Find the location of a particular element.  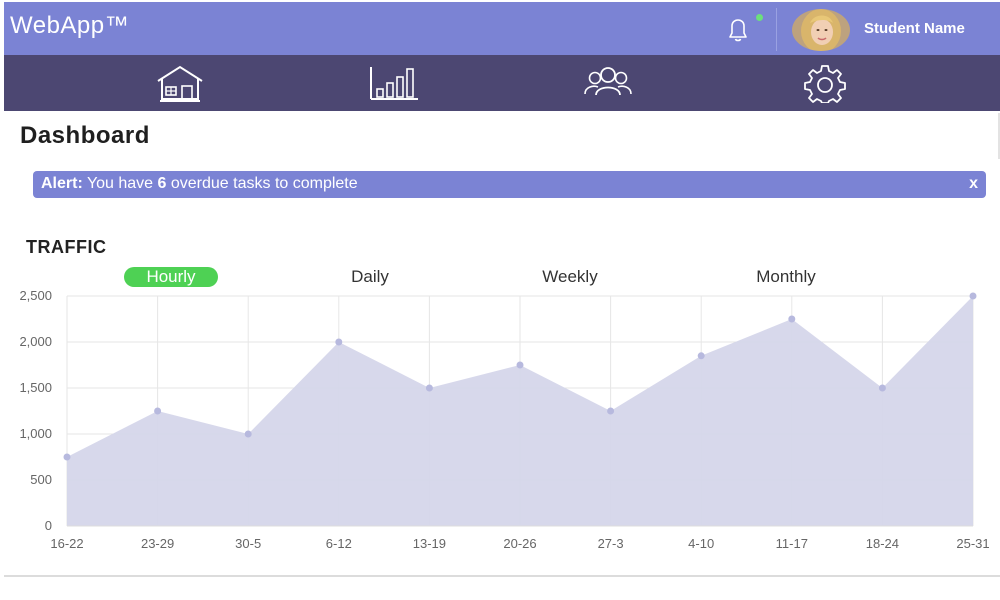

tab-hourly: Hourly is located at coordinates (171, 277).